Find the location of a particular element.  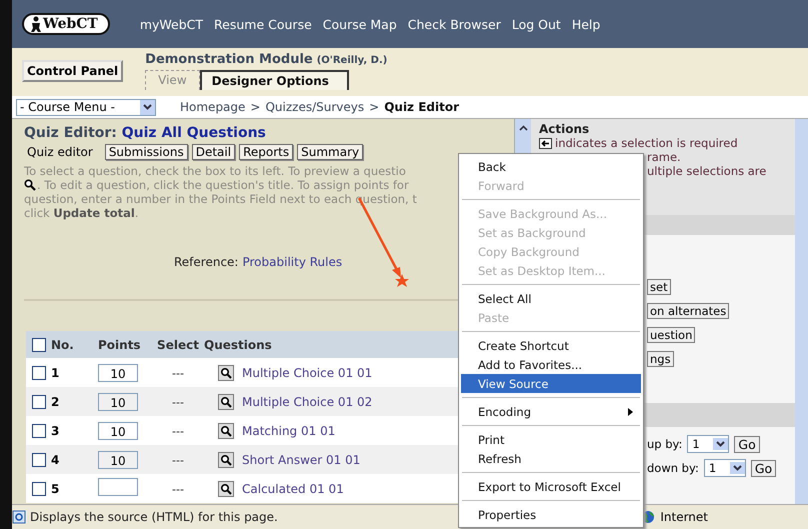

breadcrumb-link: Quiz Editor is located at coordinates (422, 107).